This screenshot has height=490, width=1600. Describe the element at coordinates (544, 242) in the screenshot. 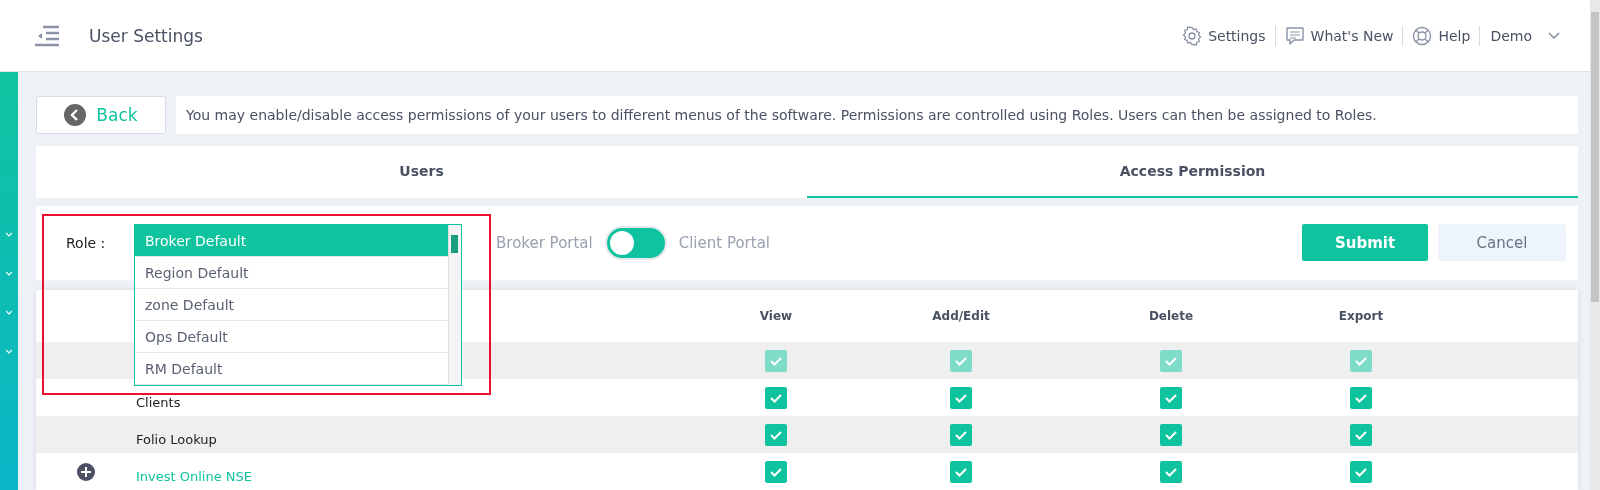

I see `portal-label: Broker Portal` at that location.